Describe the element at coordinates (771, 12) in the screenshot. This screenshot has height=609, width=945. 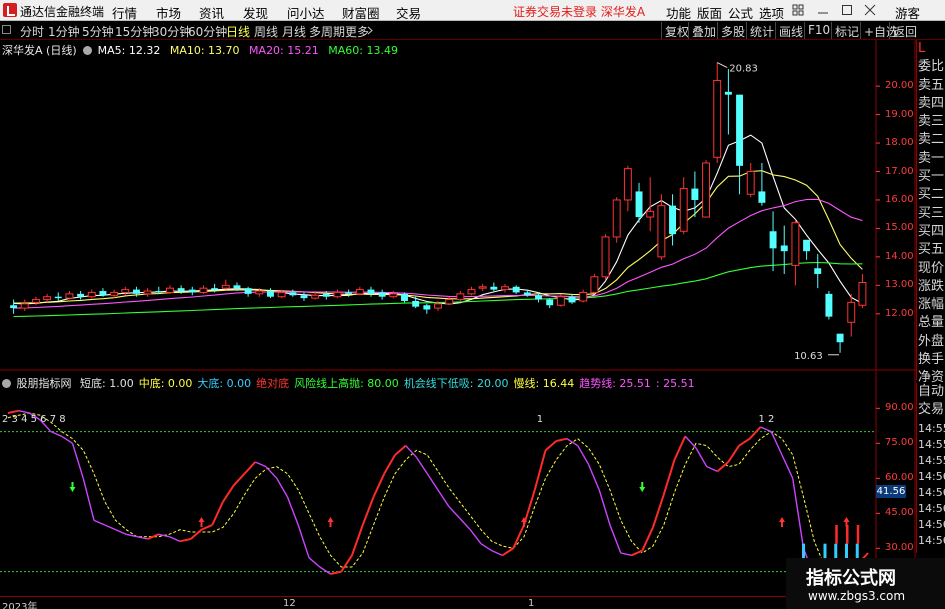
I see `menu-item-xuanxiang: 选项` at that location.